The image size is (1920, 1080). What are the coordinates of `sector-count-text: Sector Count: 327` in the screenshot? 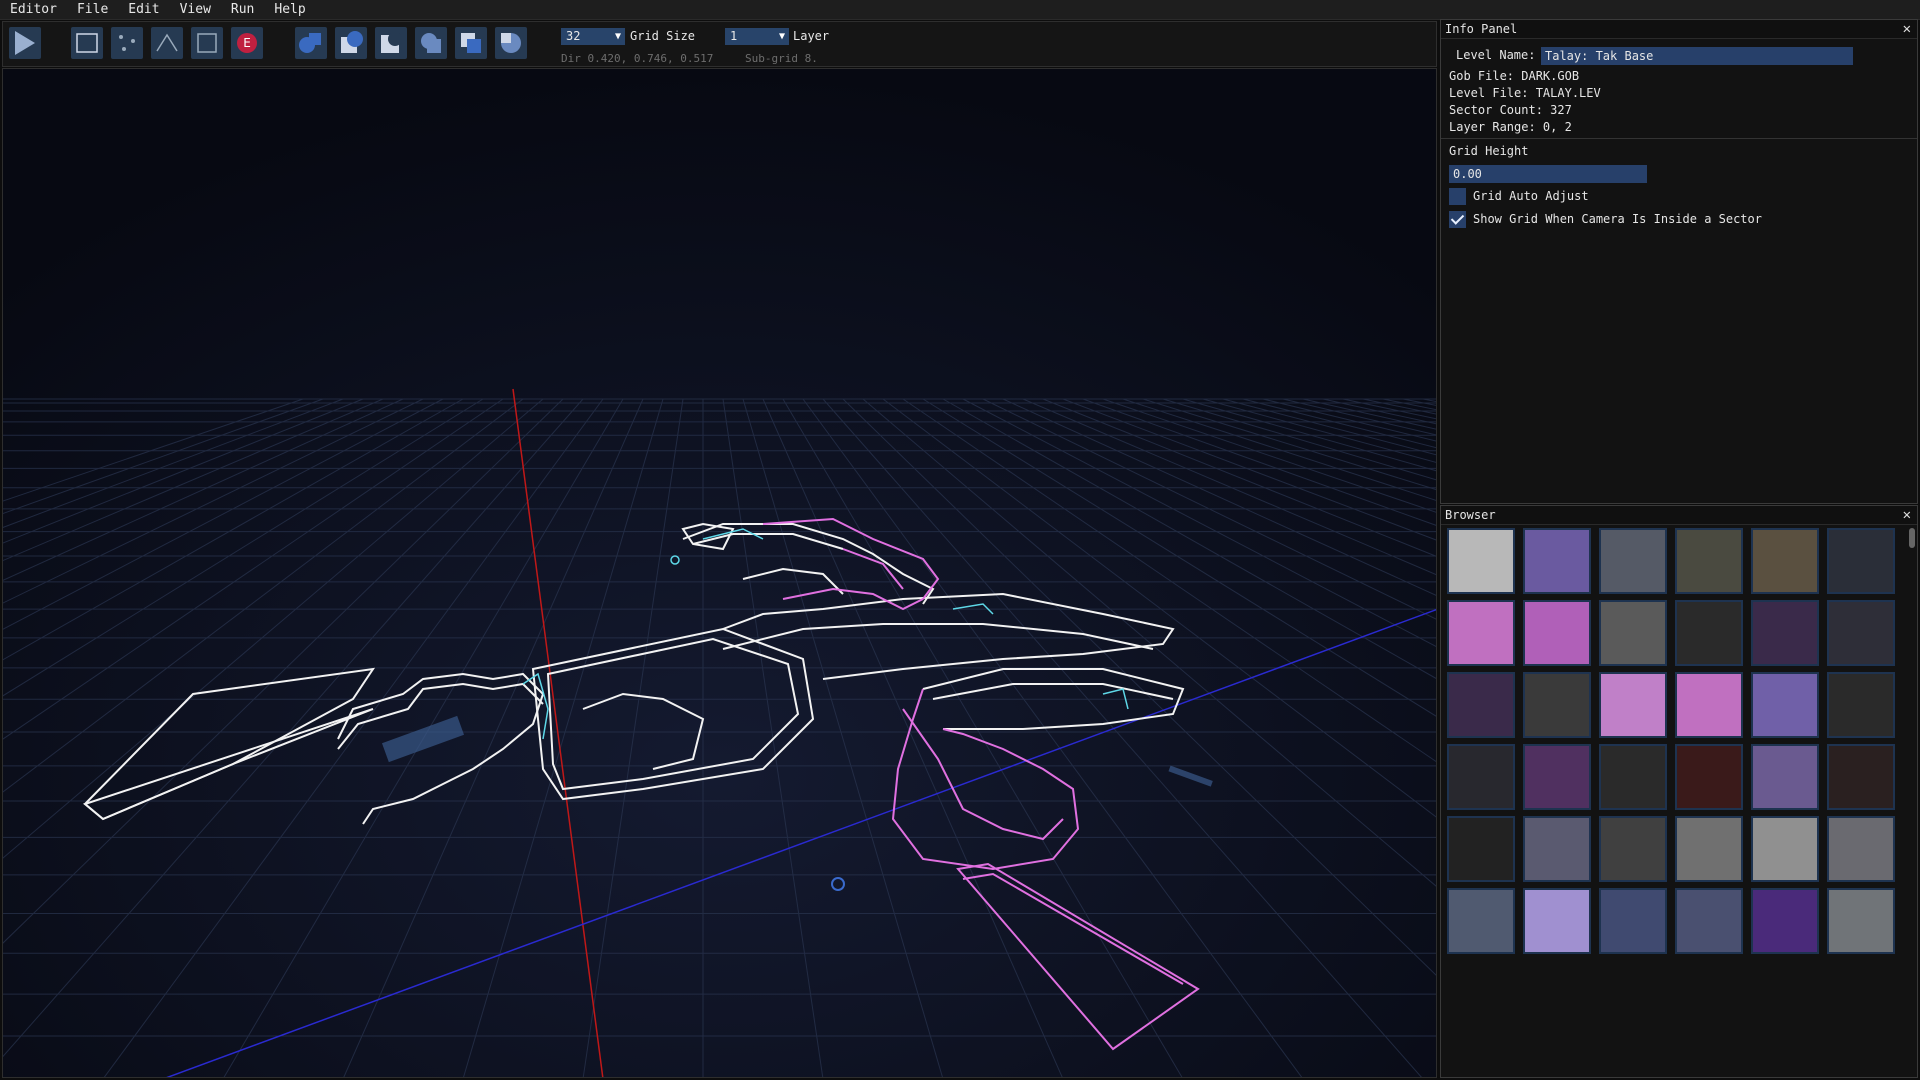 It's located at (1510, 110).